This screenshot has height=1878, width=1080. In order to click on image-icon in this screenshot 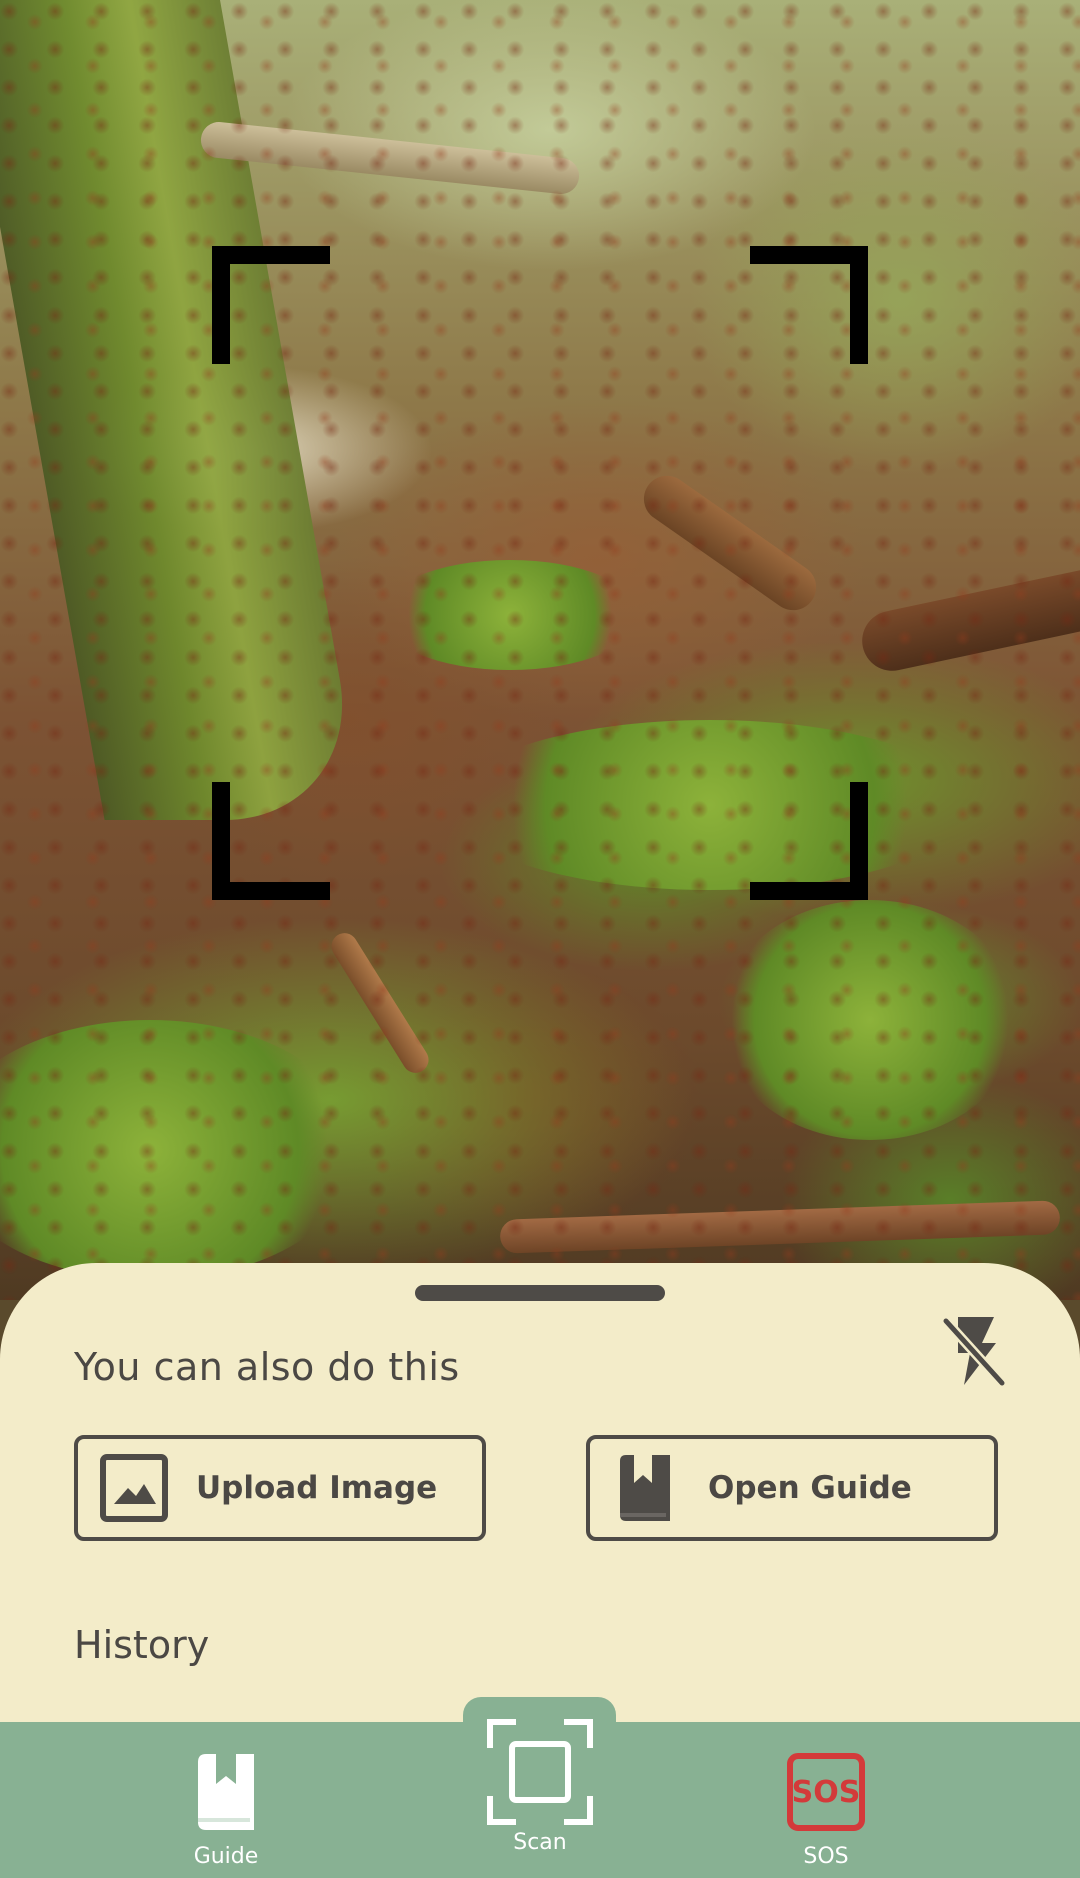, I will do `click(134, 1488)`.